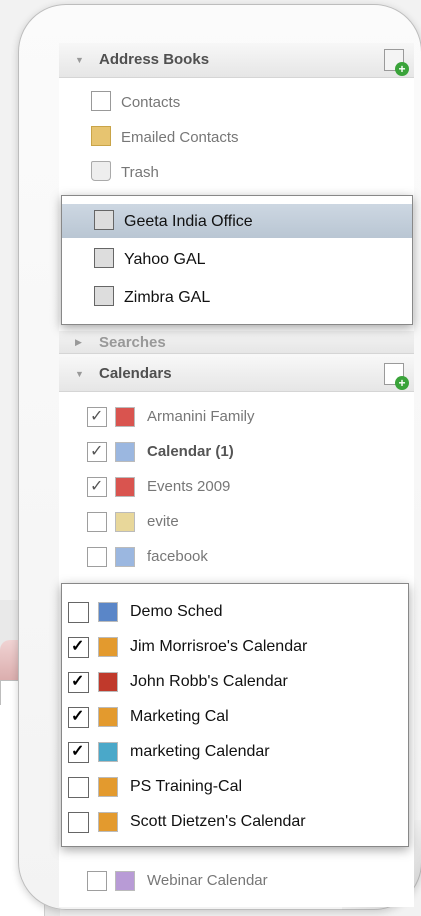 Image resolution: width=421 pixels, height=916 pixels. I want to click on calendars-title: Calendars, so click(135, 373).